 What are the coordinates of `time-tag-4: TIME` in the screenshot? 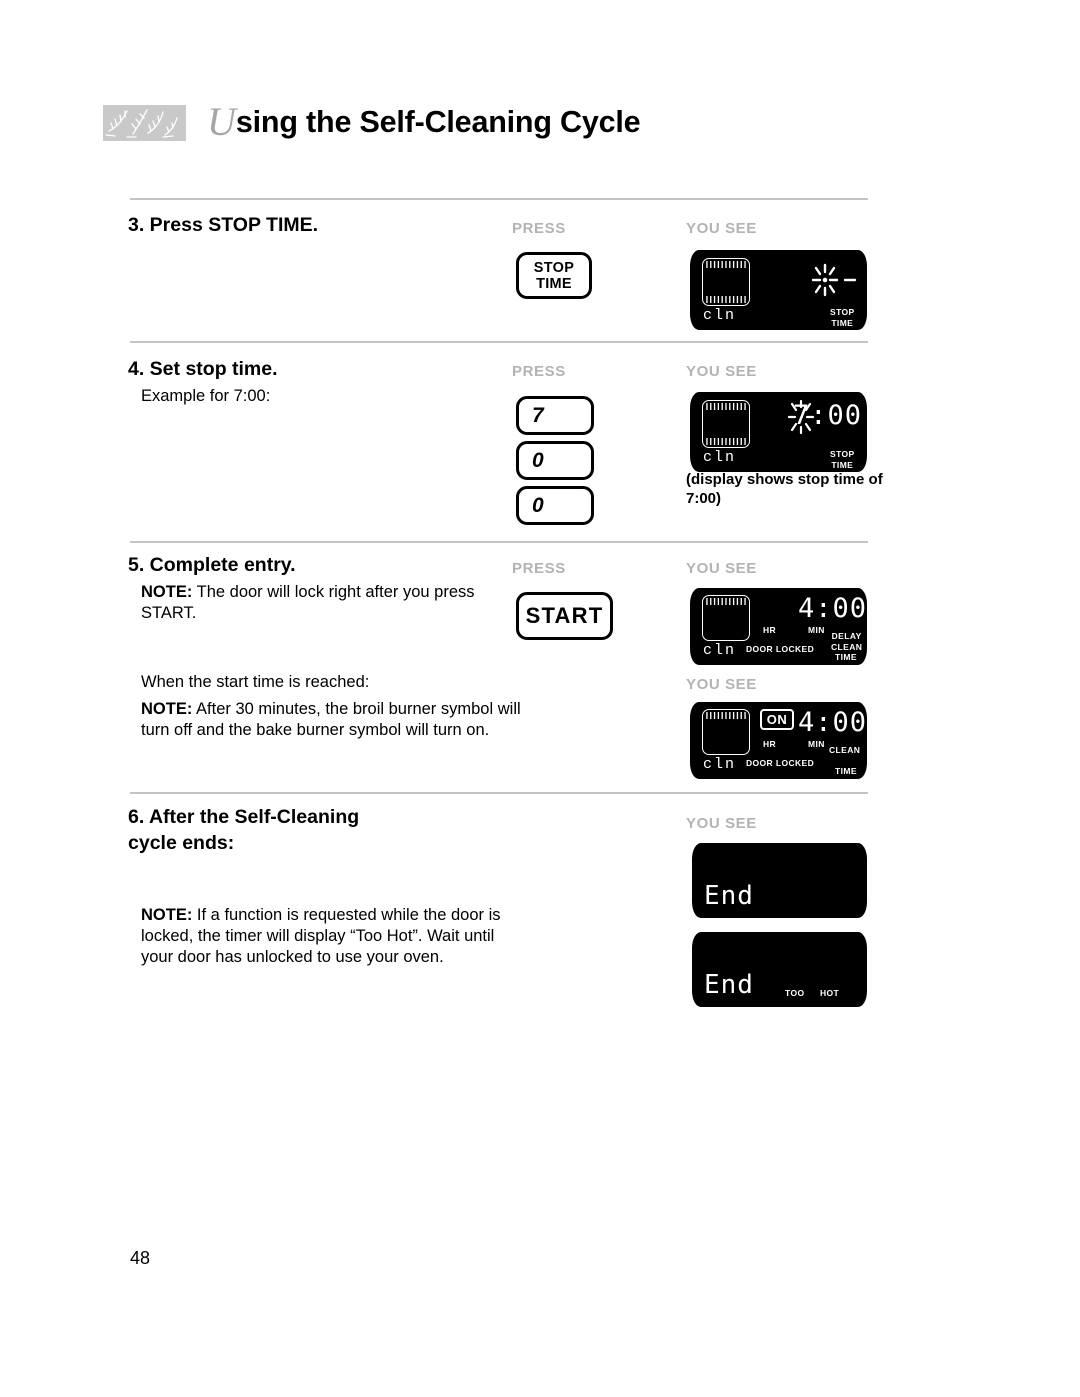 It's located at (846, 771).